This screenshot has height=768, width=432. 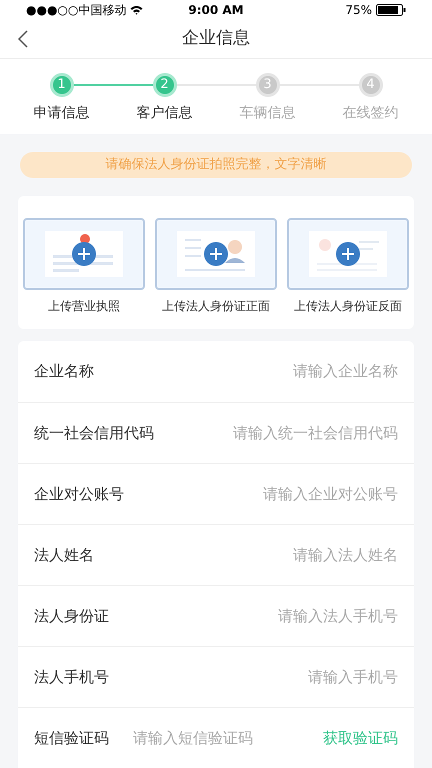 I want to click on notice-banner: 请确保法人身份证拍照完整，文字清晰, so click(x=216, y=165).